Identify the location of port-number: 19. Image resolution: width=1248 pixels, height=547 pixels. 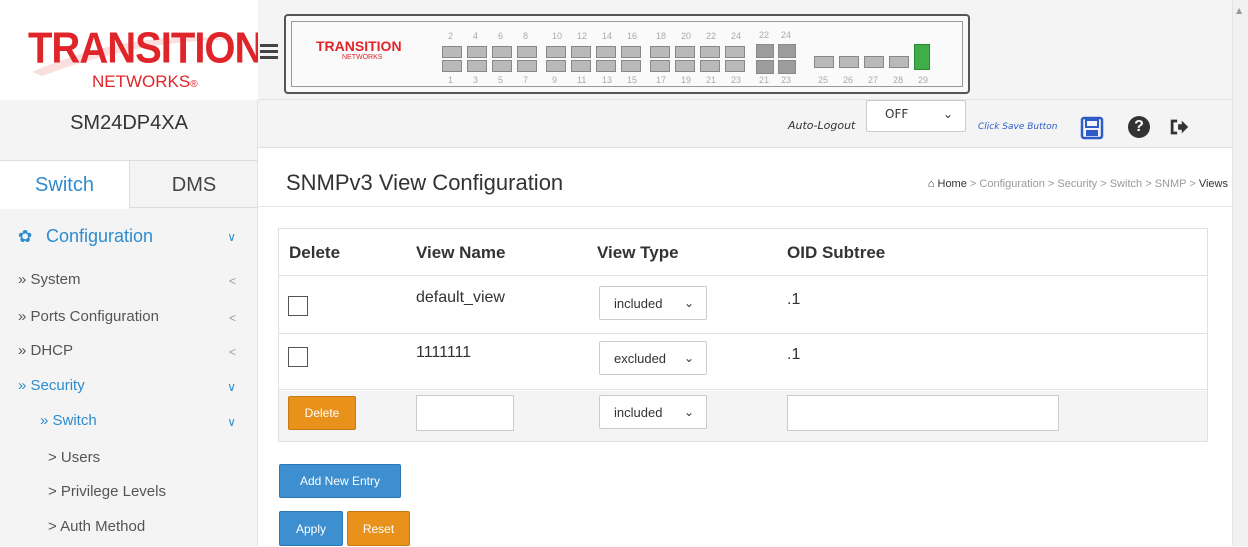
(686, 80).